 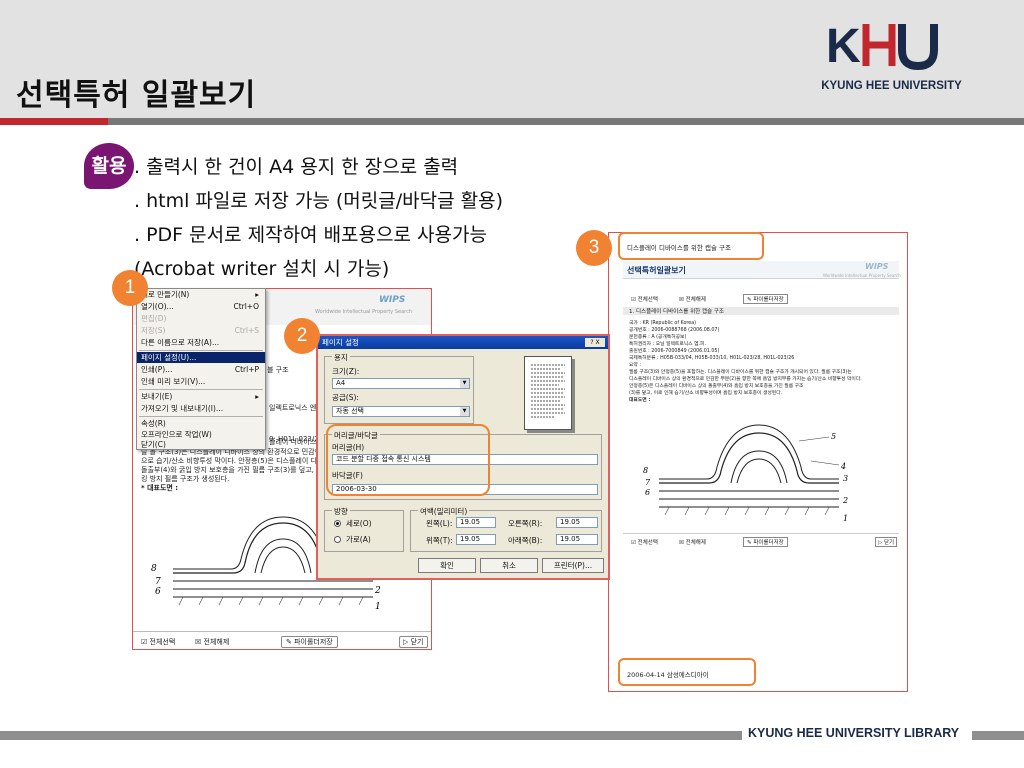 I want to click on wips-brand: WIPS, so click(x=392, y=300).